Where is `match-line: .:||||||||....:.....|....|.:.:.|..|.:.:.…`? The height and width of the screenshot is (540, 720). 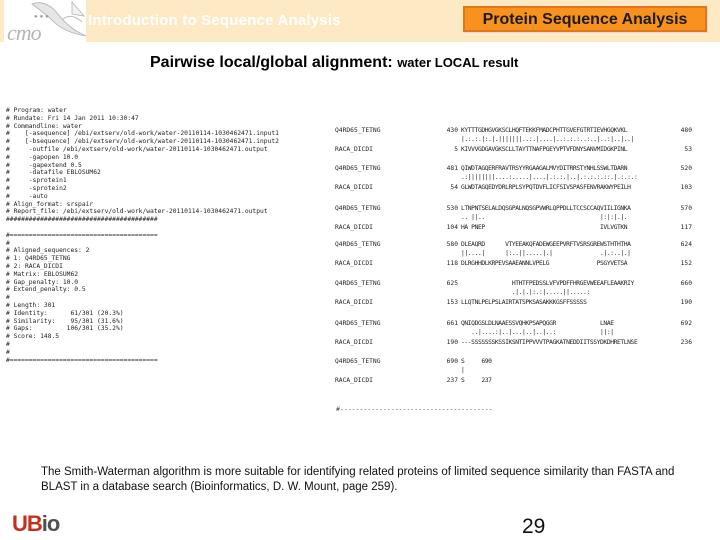 match-line: .:||||||||....:.....|....|.:.:.|..|.:.:.… is located at coordinates (549, 177).